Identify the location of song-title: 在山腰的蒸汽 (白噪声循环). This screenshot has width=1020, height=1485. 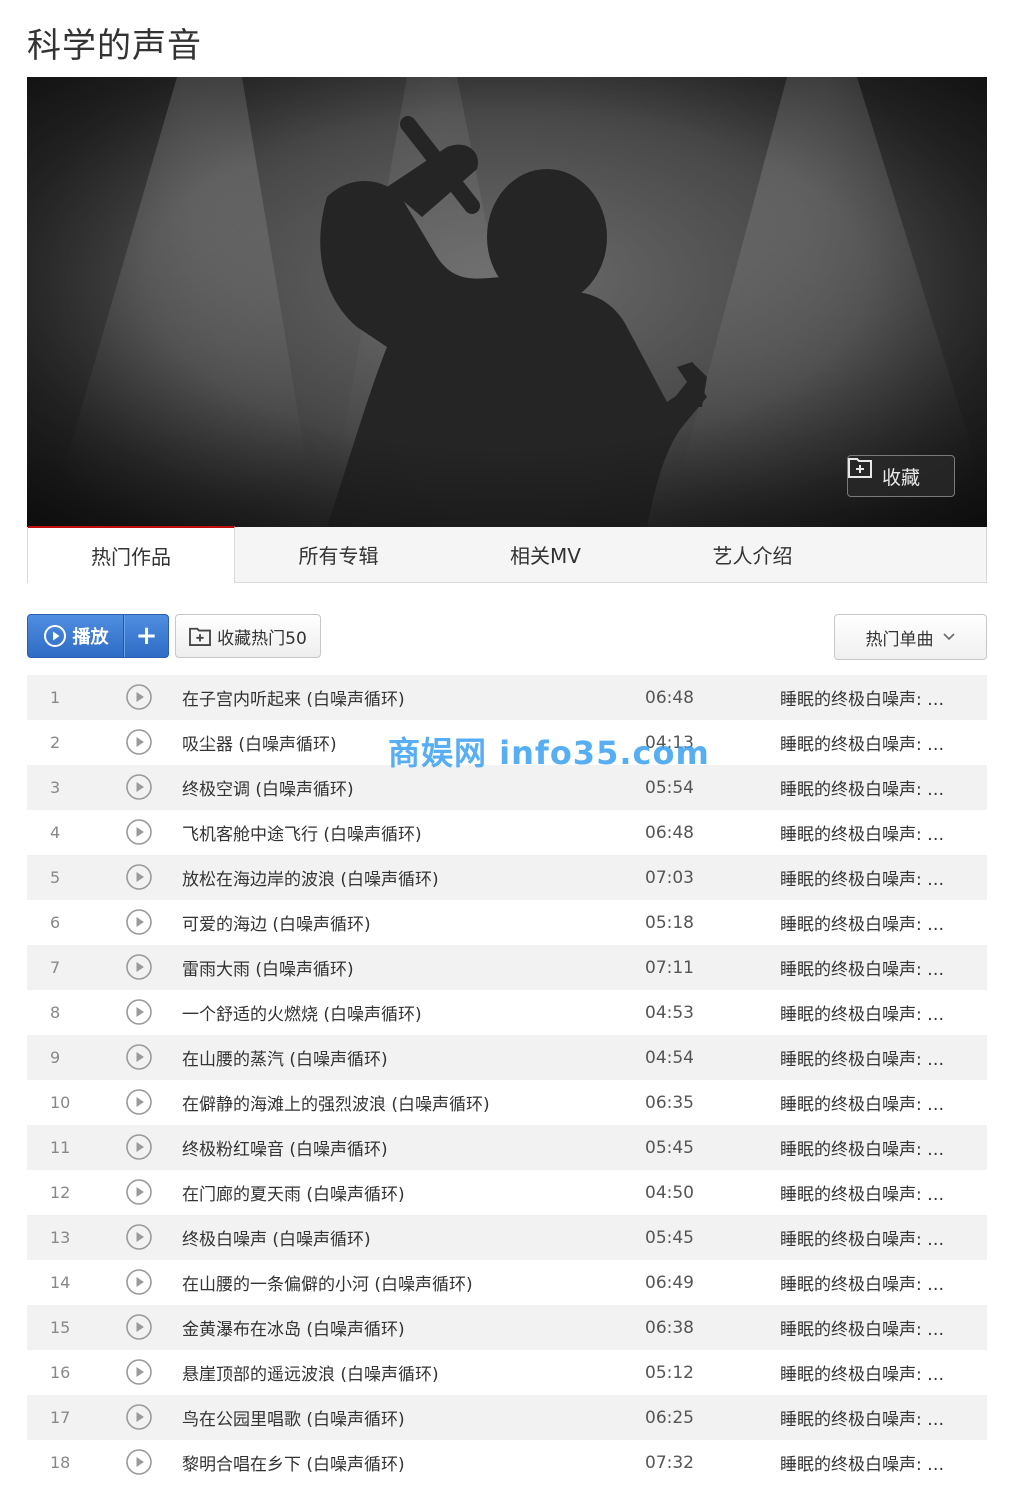
(285, 1057).